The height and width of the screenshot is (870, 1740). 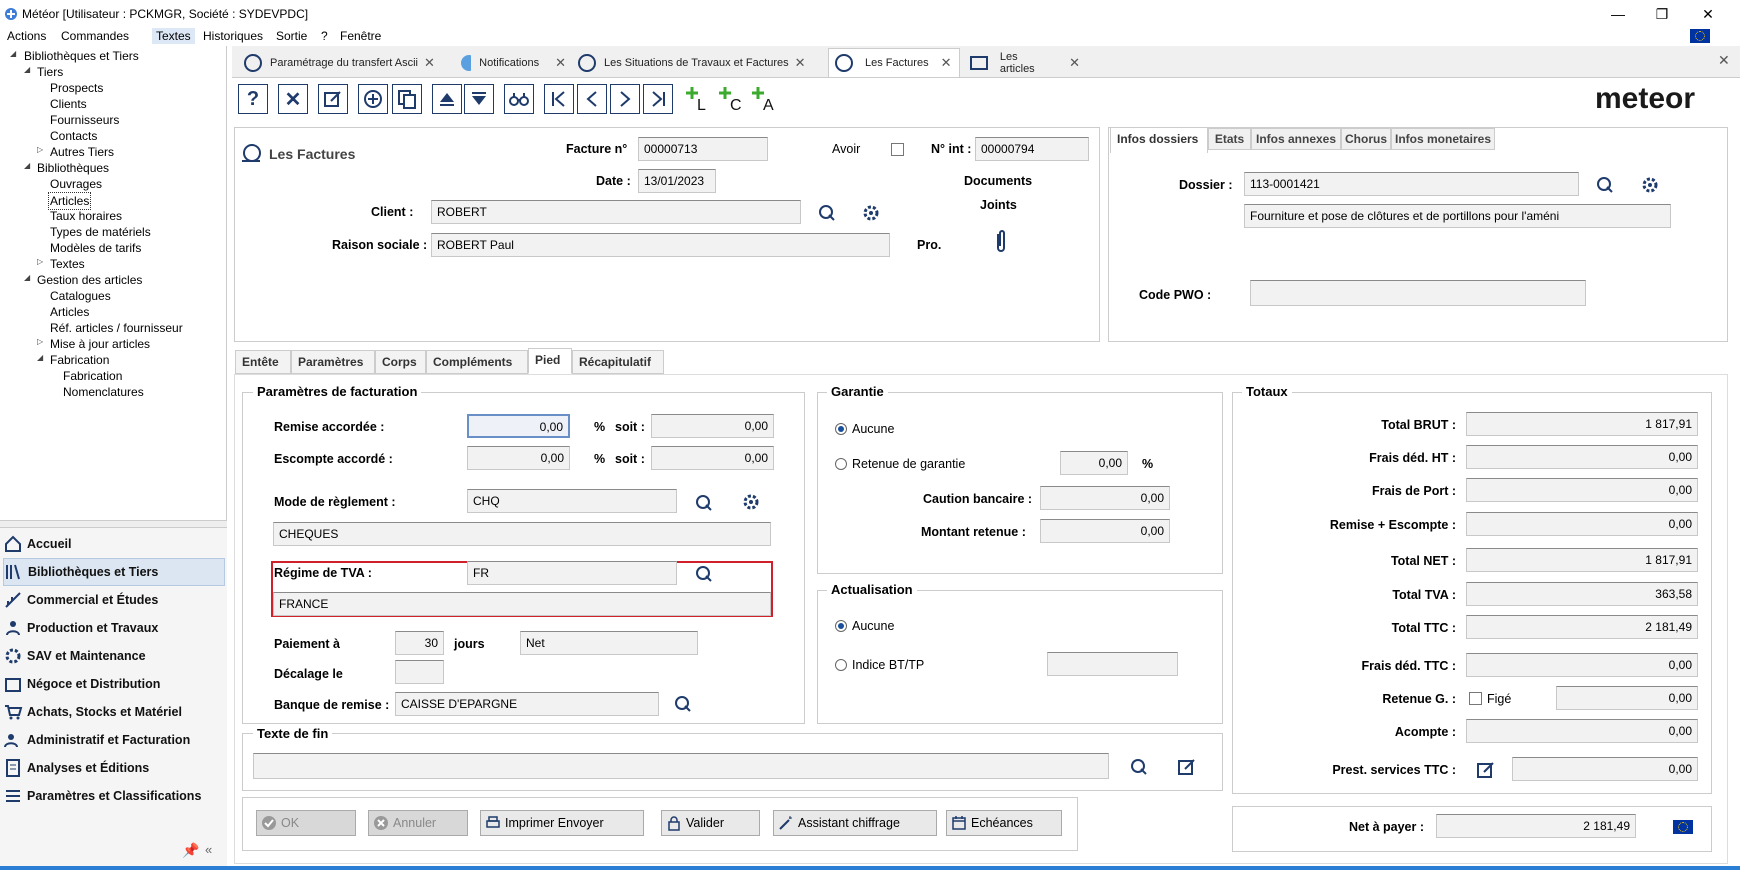 I want to click on tab-parametrage: Paramétrage du transfert Ascii ✕, so click(x=344, y=62).